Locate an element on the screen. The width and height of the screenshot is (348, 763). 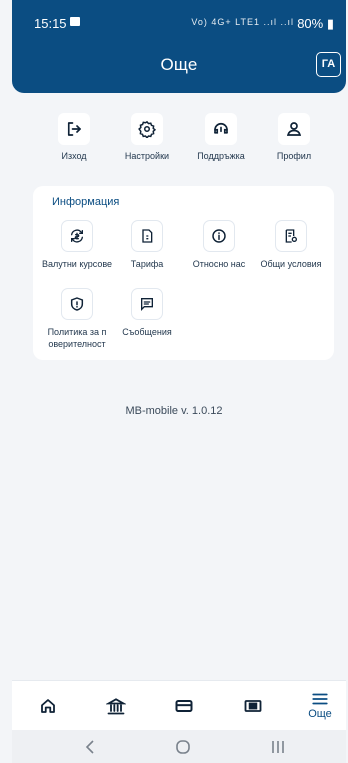
terms-icon is located at coordinates (291, 236).